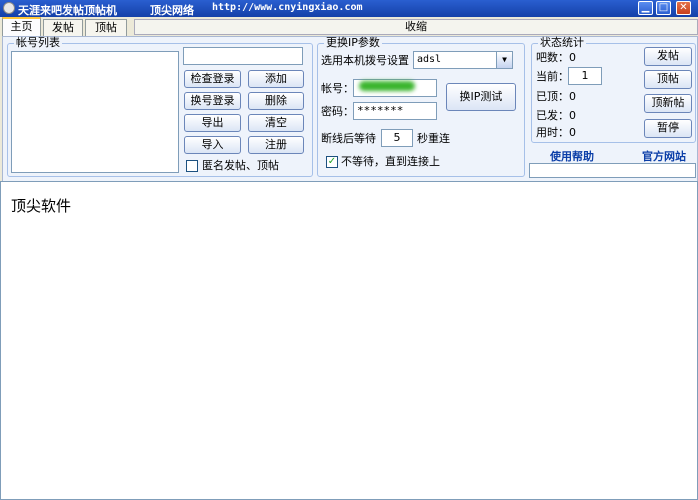 The height and width of the screenshot is (500, 698). Describe the element at coordinates (41, 206) in the screenshot. I see `log-text: 顶尖软件` at that location.